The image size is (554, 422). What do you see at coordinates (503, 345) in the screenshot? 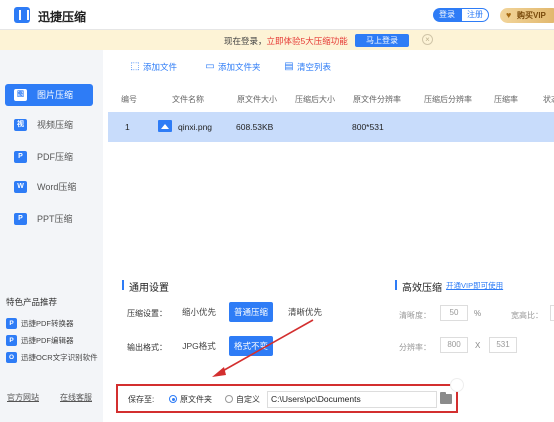
I see `resolution-height-input: 531` at bounding box center [503, 345].